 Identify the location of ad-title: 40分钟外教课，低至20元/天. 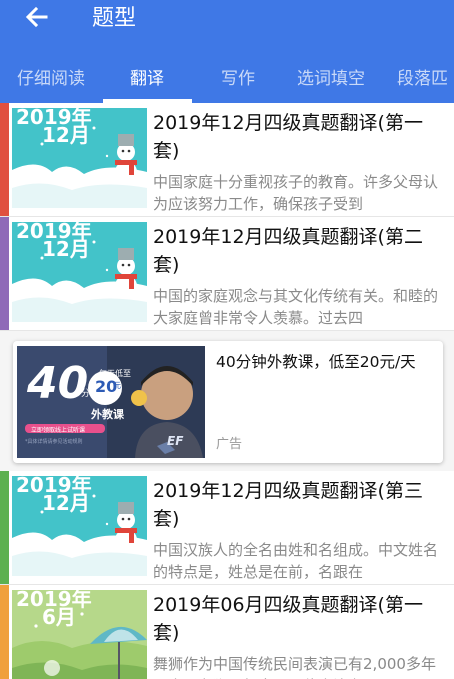
(326, 362).